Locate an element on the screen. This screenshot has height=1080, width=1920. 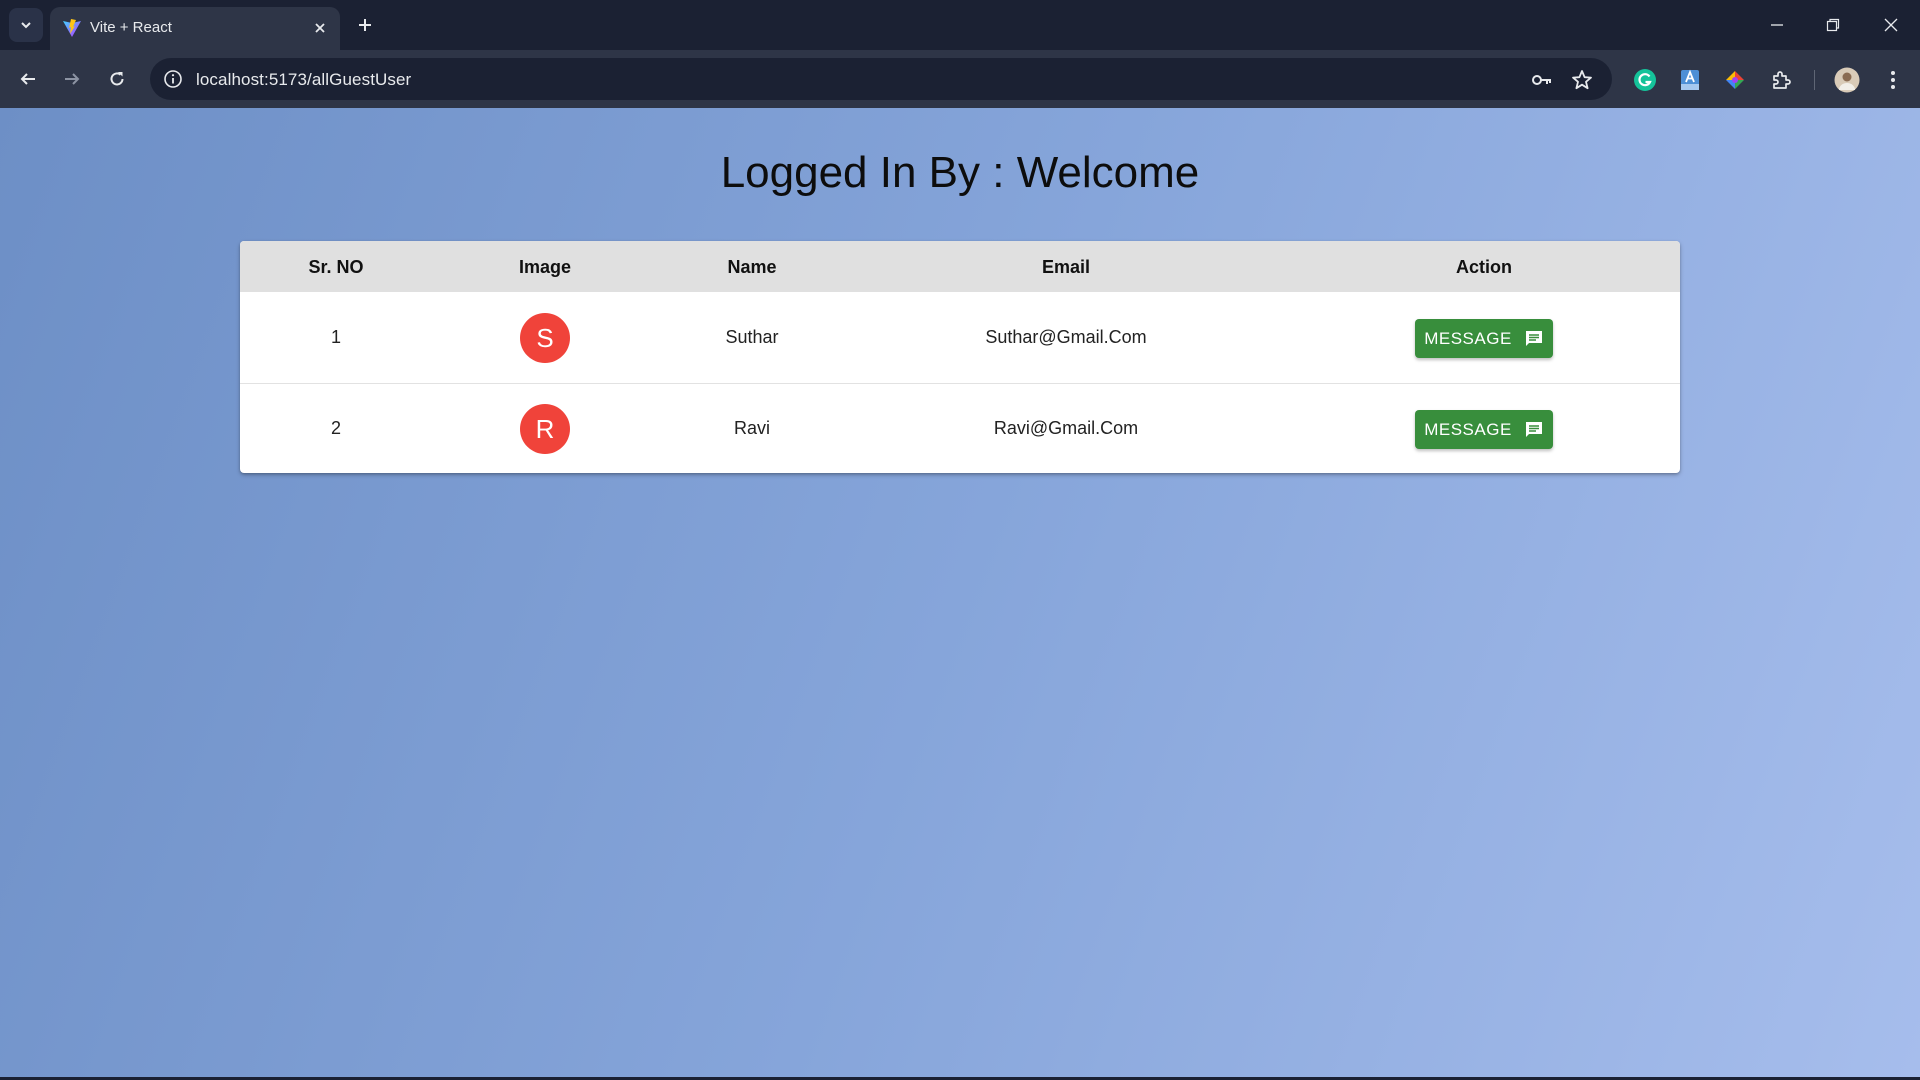
header-sr-no: Sr. NO is located at coordinates (336, 267).